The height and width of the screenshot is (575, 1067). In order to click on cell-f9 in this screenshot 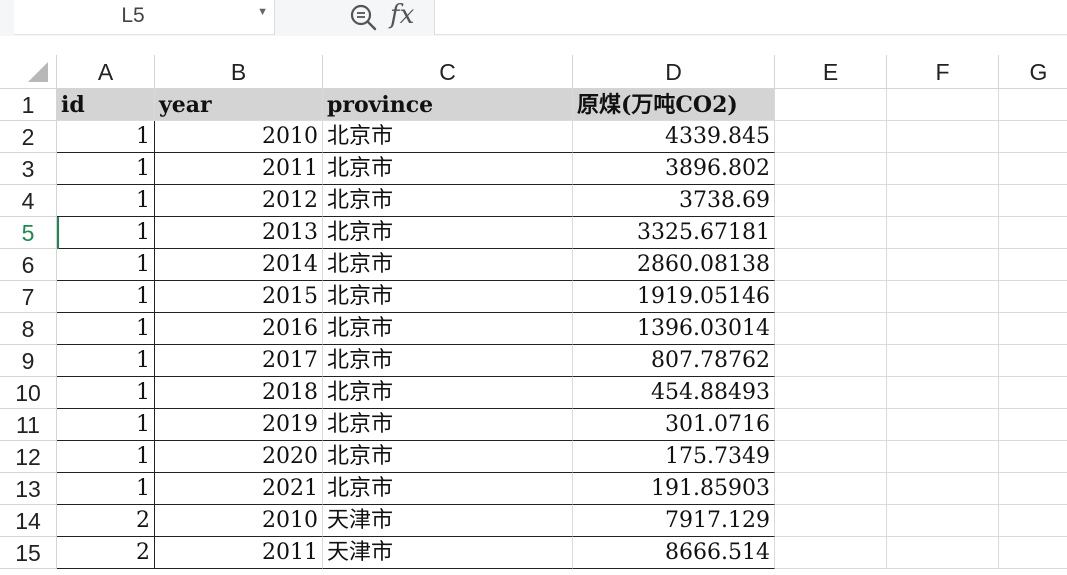, I will do `click(943, 361)`.